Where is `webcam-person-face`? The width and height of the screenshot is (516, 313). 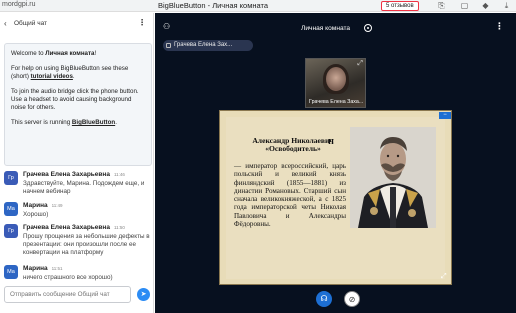 webcam-person-face is located at coordinates (336, 79).